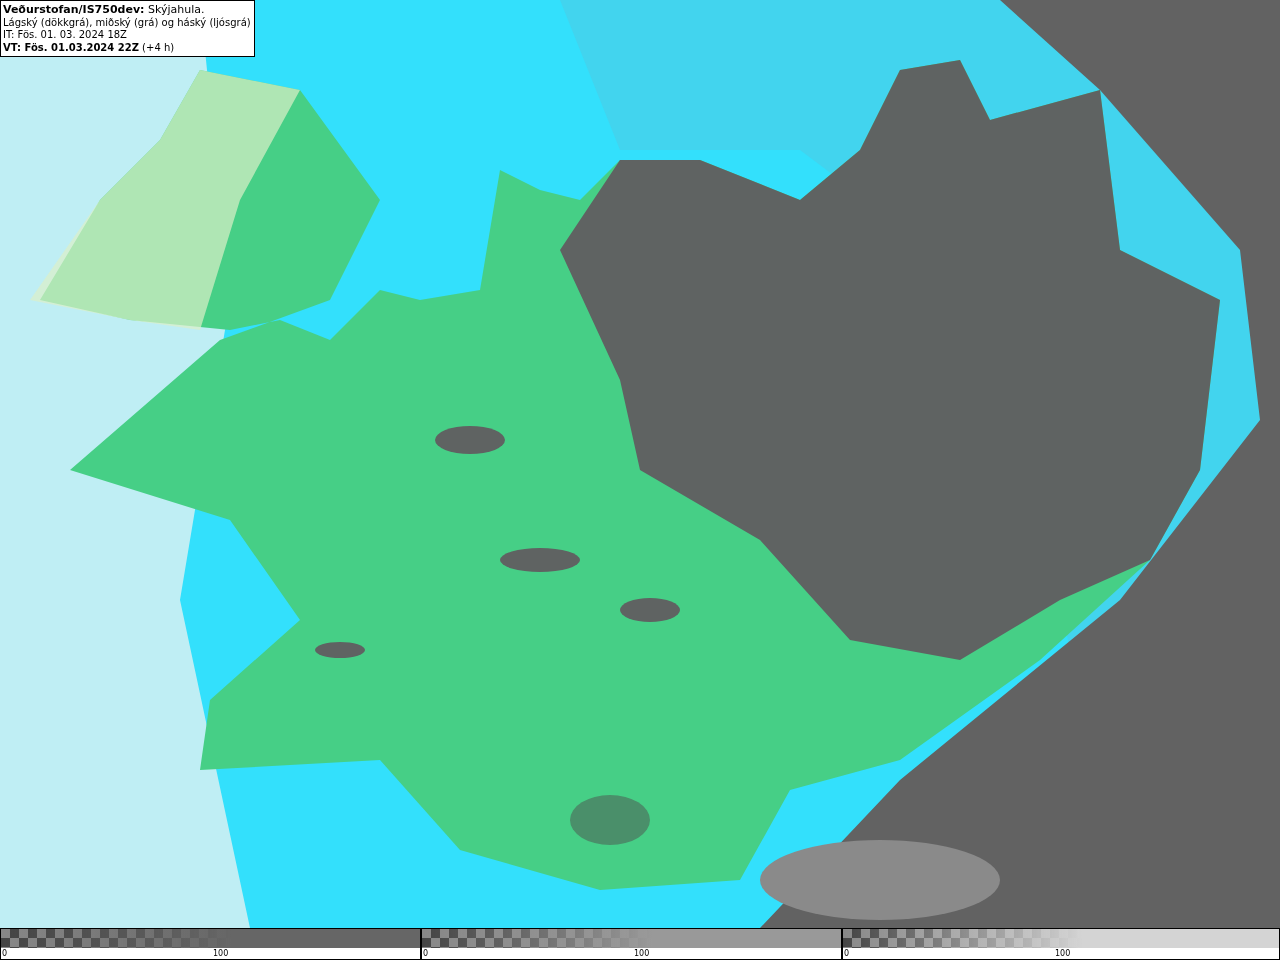 The width and height of the screenshot is (1280, 960). What do you see at coordinates (127, 22) in the screenshot?
I see `legend-text: Lágský (dökkgrá), miðský (grá) og háský (ljósgrá)` at bounding box center [127, 22].